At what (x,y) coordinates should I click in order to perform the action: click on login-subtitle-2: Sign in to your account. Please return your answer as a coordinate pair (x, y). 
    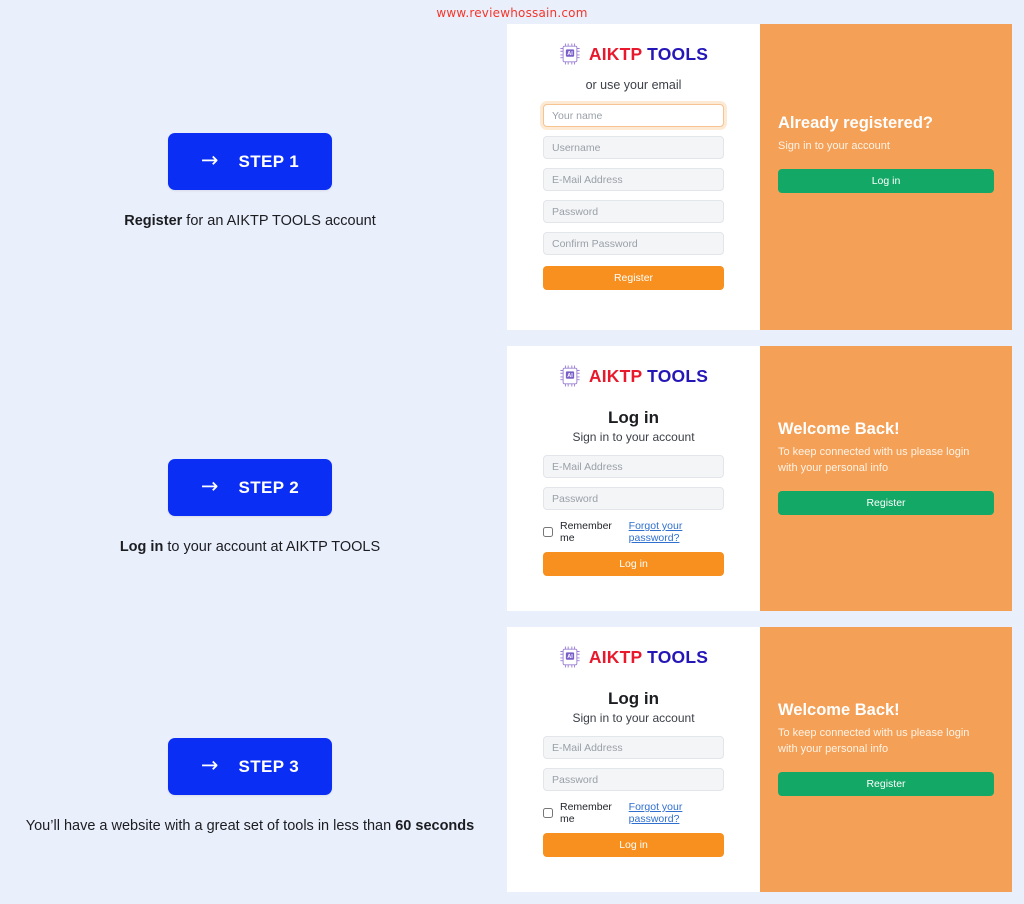
    Looking at the image, I should click on (633, 718).